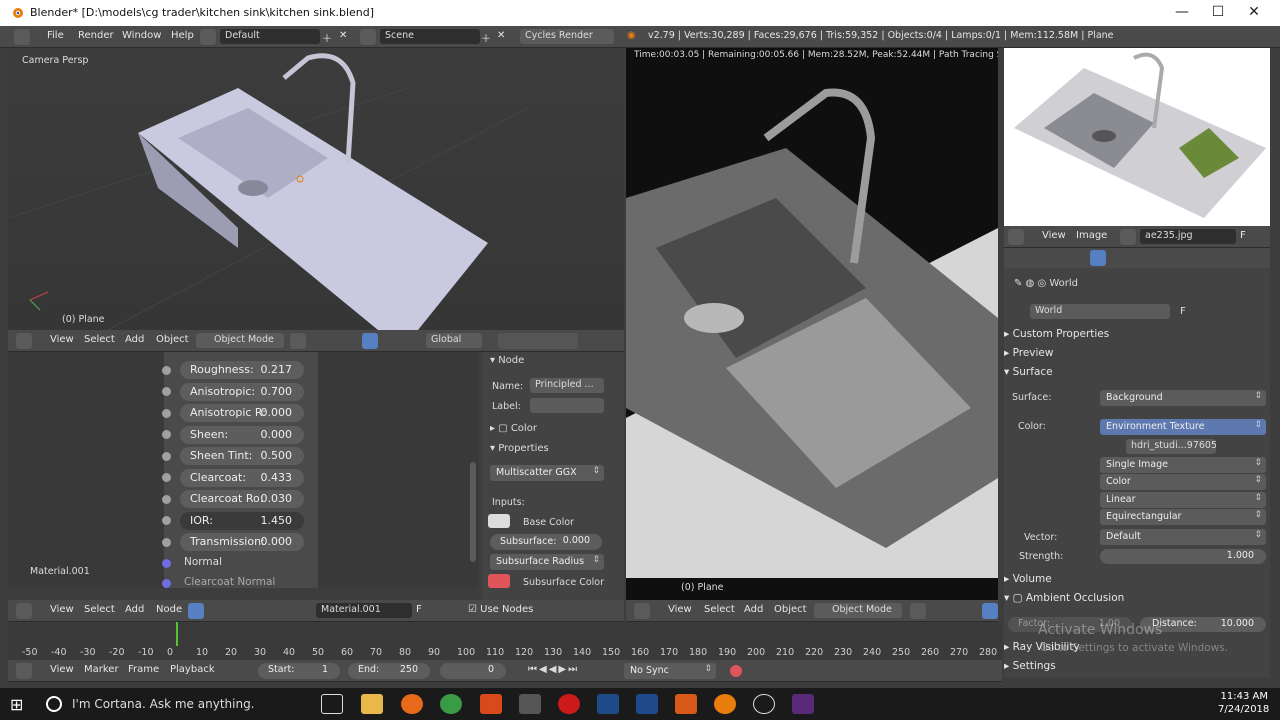 Image resolution: width=1280 pixels, height=720 pixels. Describe the element at coordinates (1183, 482) in the screenshot. I see `color-space-dropdown: Color` at that location.